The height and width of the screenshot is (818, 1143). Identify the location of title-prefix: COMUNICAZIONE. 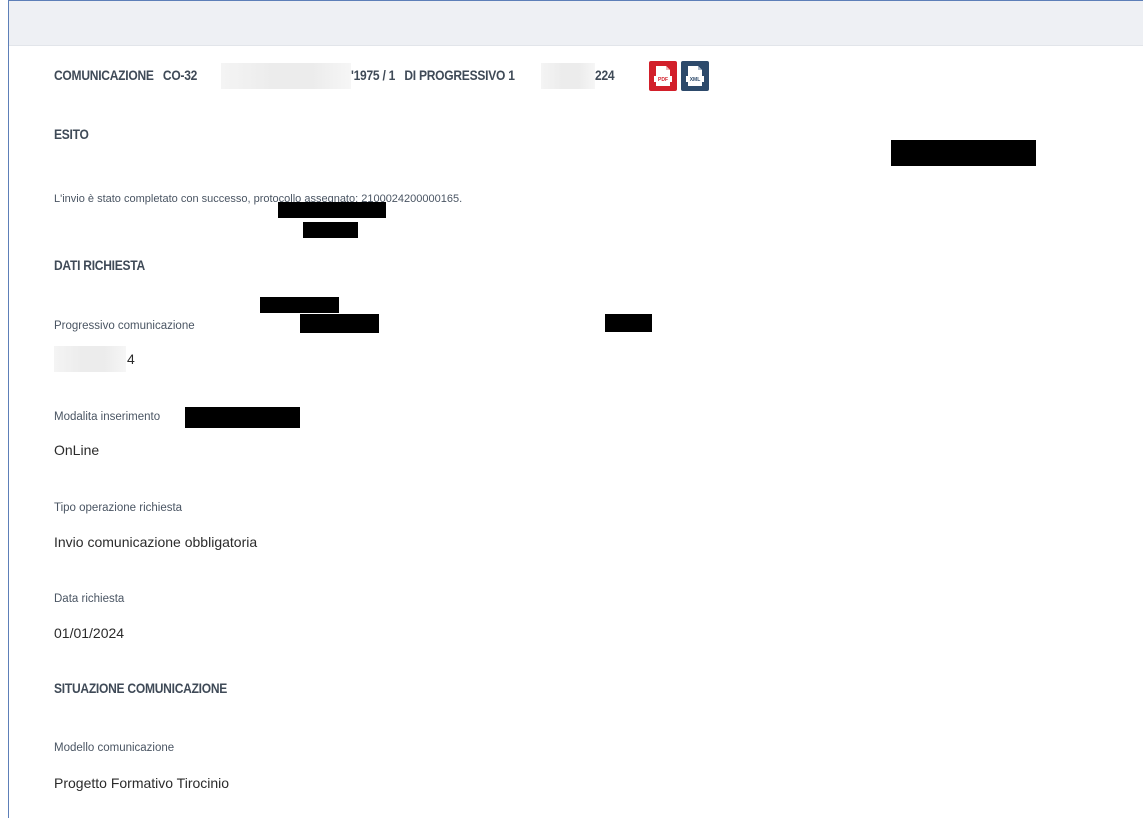
(104, 75).